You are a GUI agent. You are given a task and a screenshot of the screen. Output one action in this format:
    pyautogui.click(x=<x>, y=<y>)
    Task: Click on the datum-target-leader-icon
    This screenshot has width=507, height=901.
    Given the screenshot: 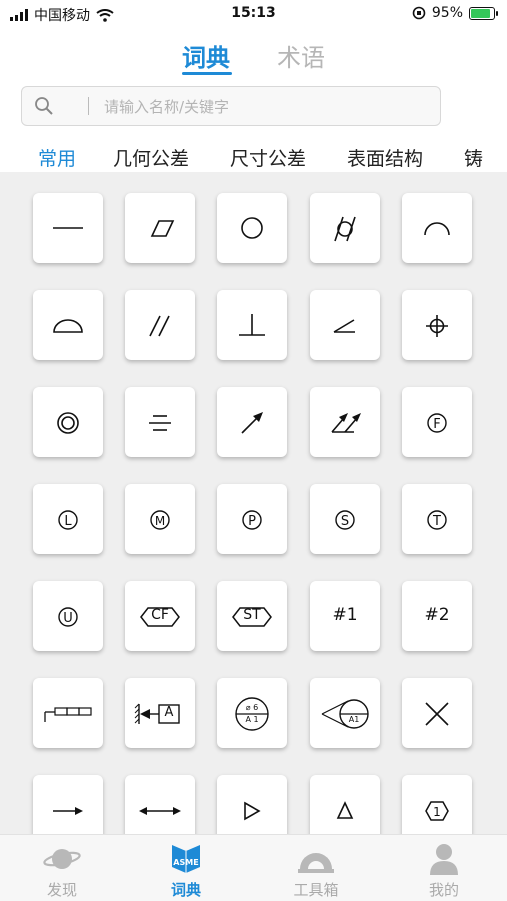 What is the action you would take?
    pyautogui.click(x=345, y=714)
    